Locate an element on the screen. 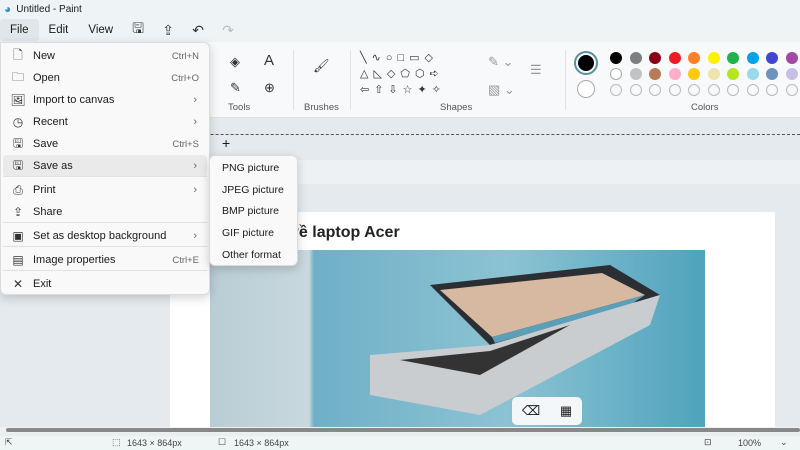  save-as-other-format: Other format is located at coordinates (251, 255).